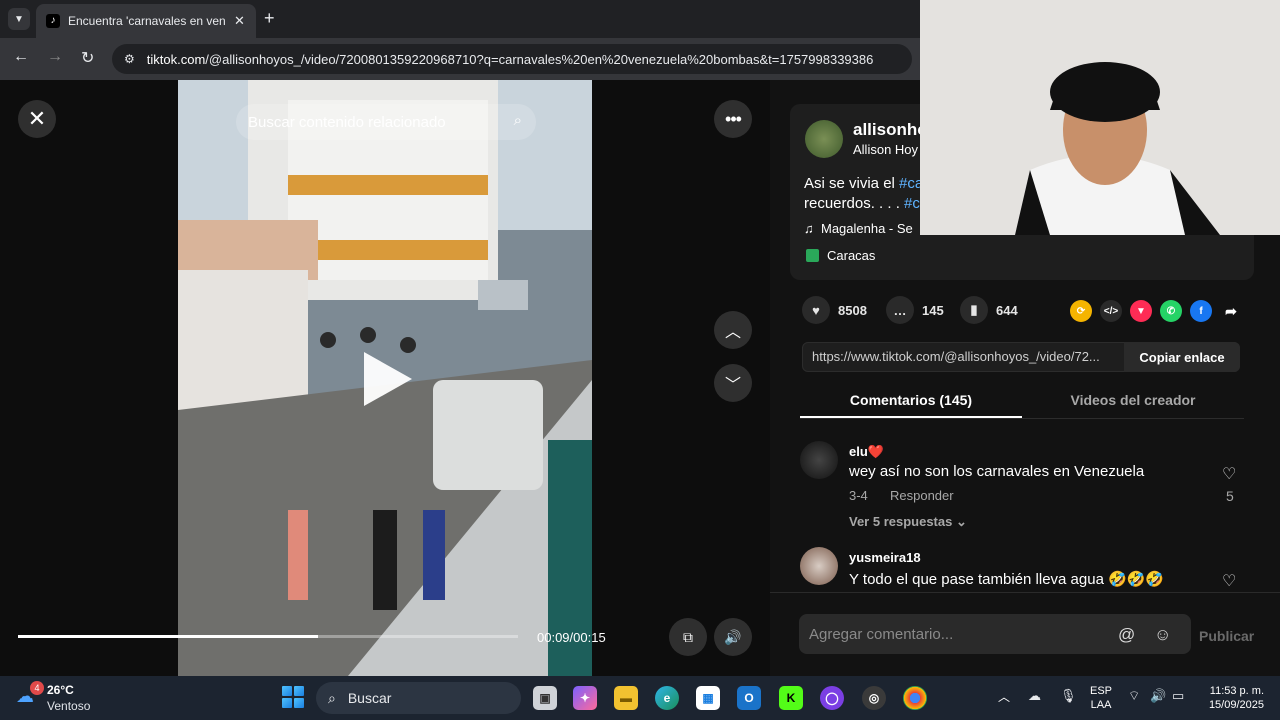 This screenshot has width=1280, height=720. I want to click on share-arrow-icon: ➦, so click(1231, 311).